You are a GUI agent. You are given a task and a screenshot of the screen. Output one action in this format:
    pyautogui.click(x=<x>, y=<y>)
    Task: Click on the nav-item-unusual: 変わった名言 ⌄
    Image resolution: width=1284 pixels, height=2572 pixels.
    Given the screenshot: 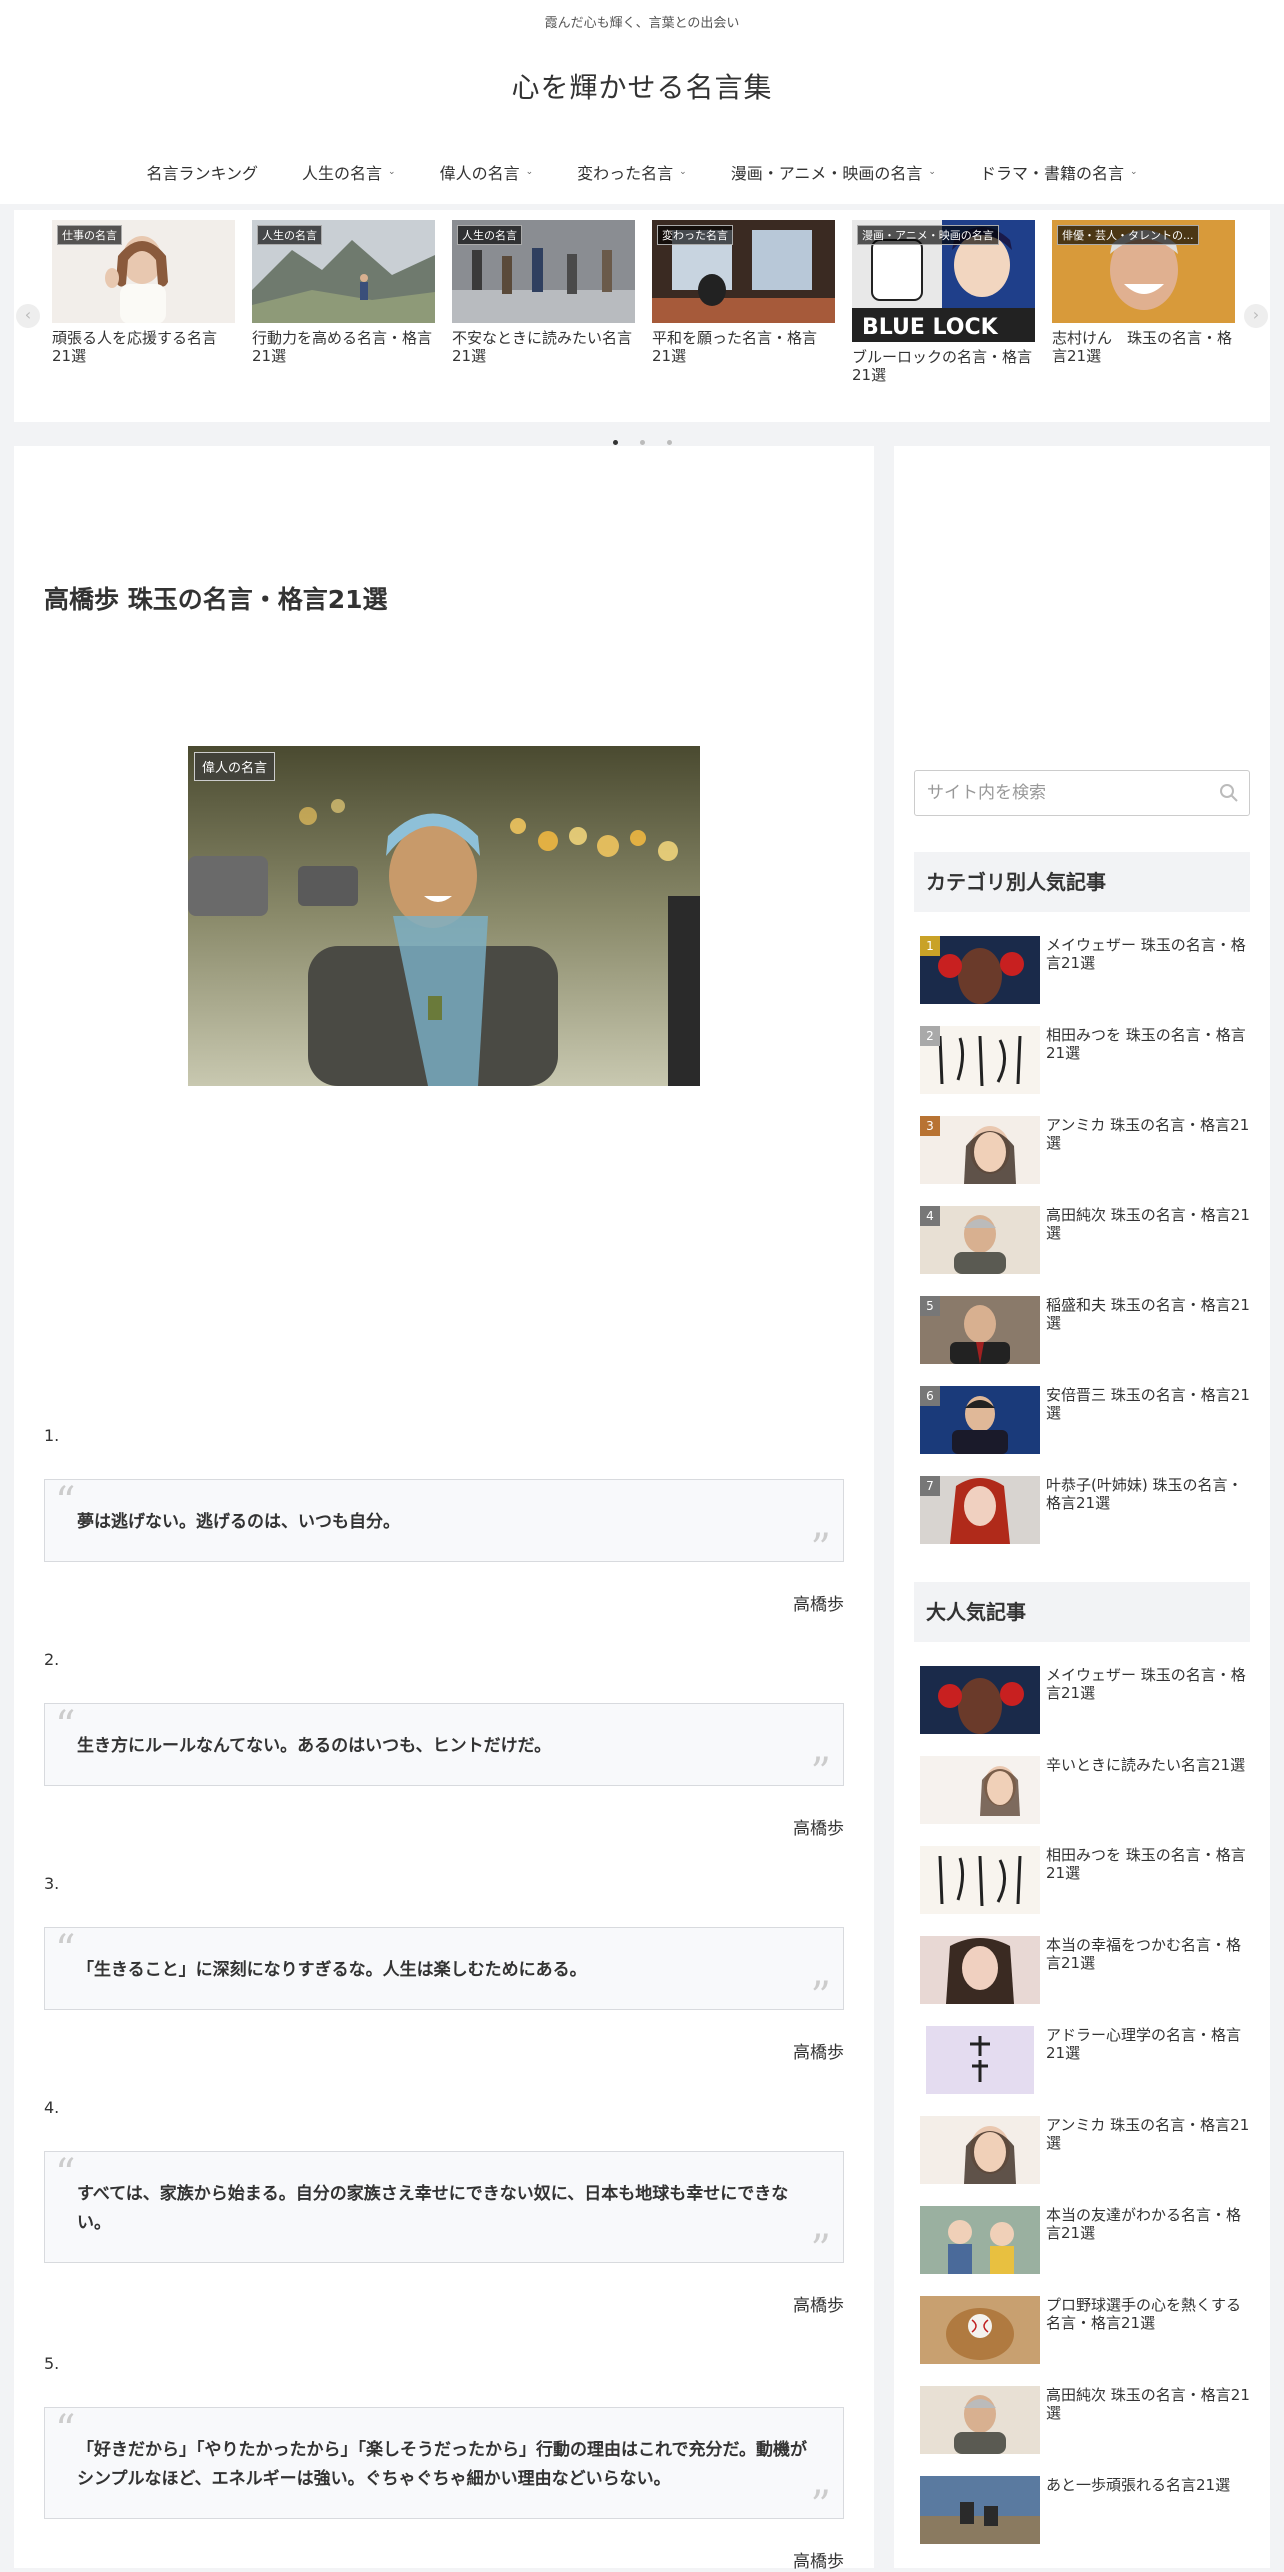 What is the action you would take?
    pyautogui.click(x=632, y=172)
    